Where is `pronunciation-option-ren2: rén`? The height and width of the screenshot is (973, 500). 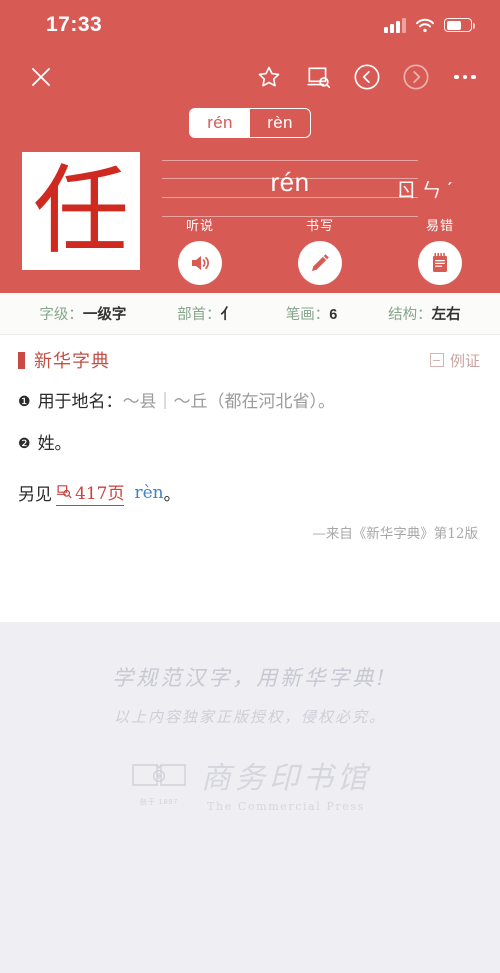
pronunciation-option-ren2: rén is located at coordinates (220, 123).